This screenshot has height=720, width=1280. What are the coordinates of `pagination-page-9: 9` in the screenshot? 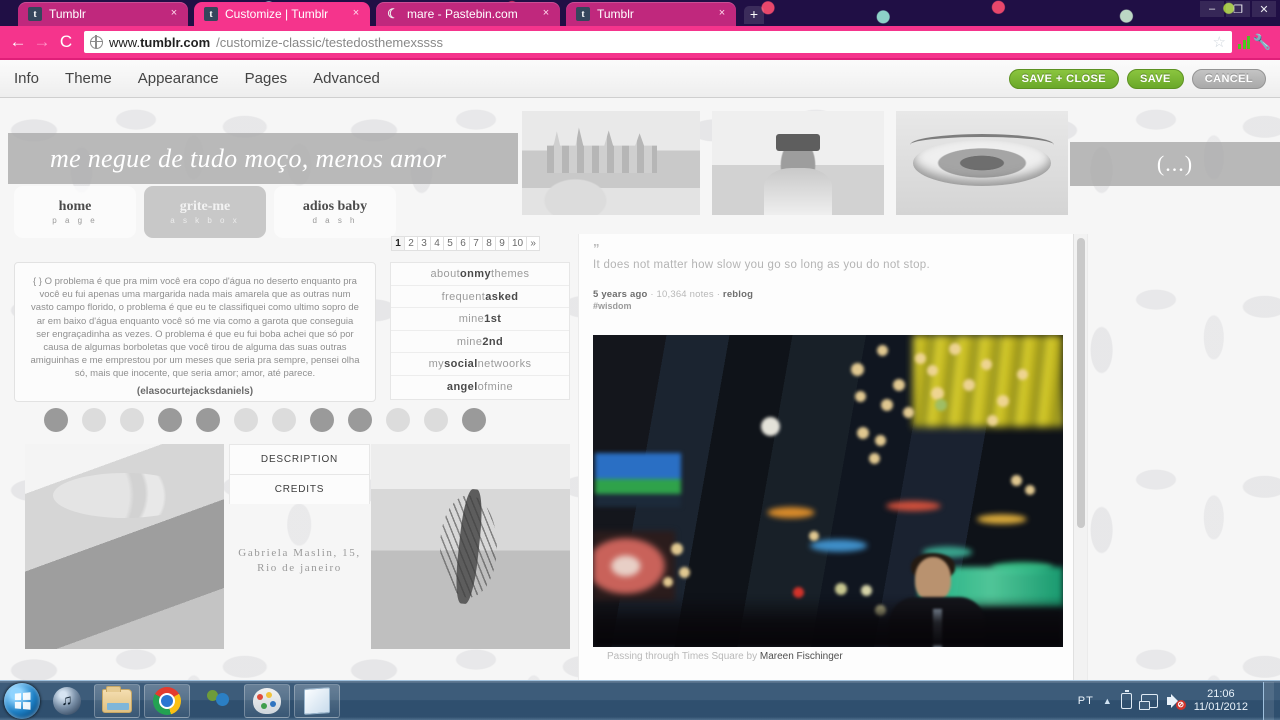 It's located at (502, 243).